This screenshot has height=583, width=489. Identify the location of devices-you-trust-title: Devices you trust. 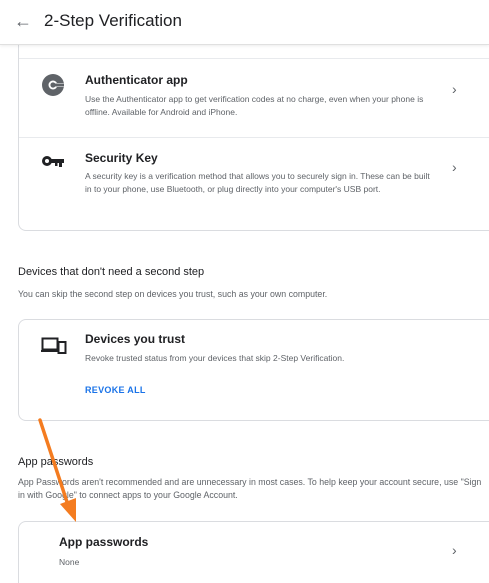
(135, 339).